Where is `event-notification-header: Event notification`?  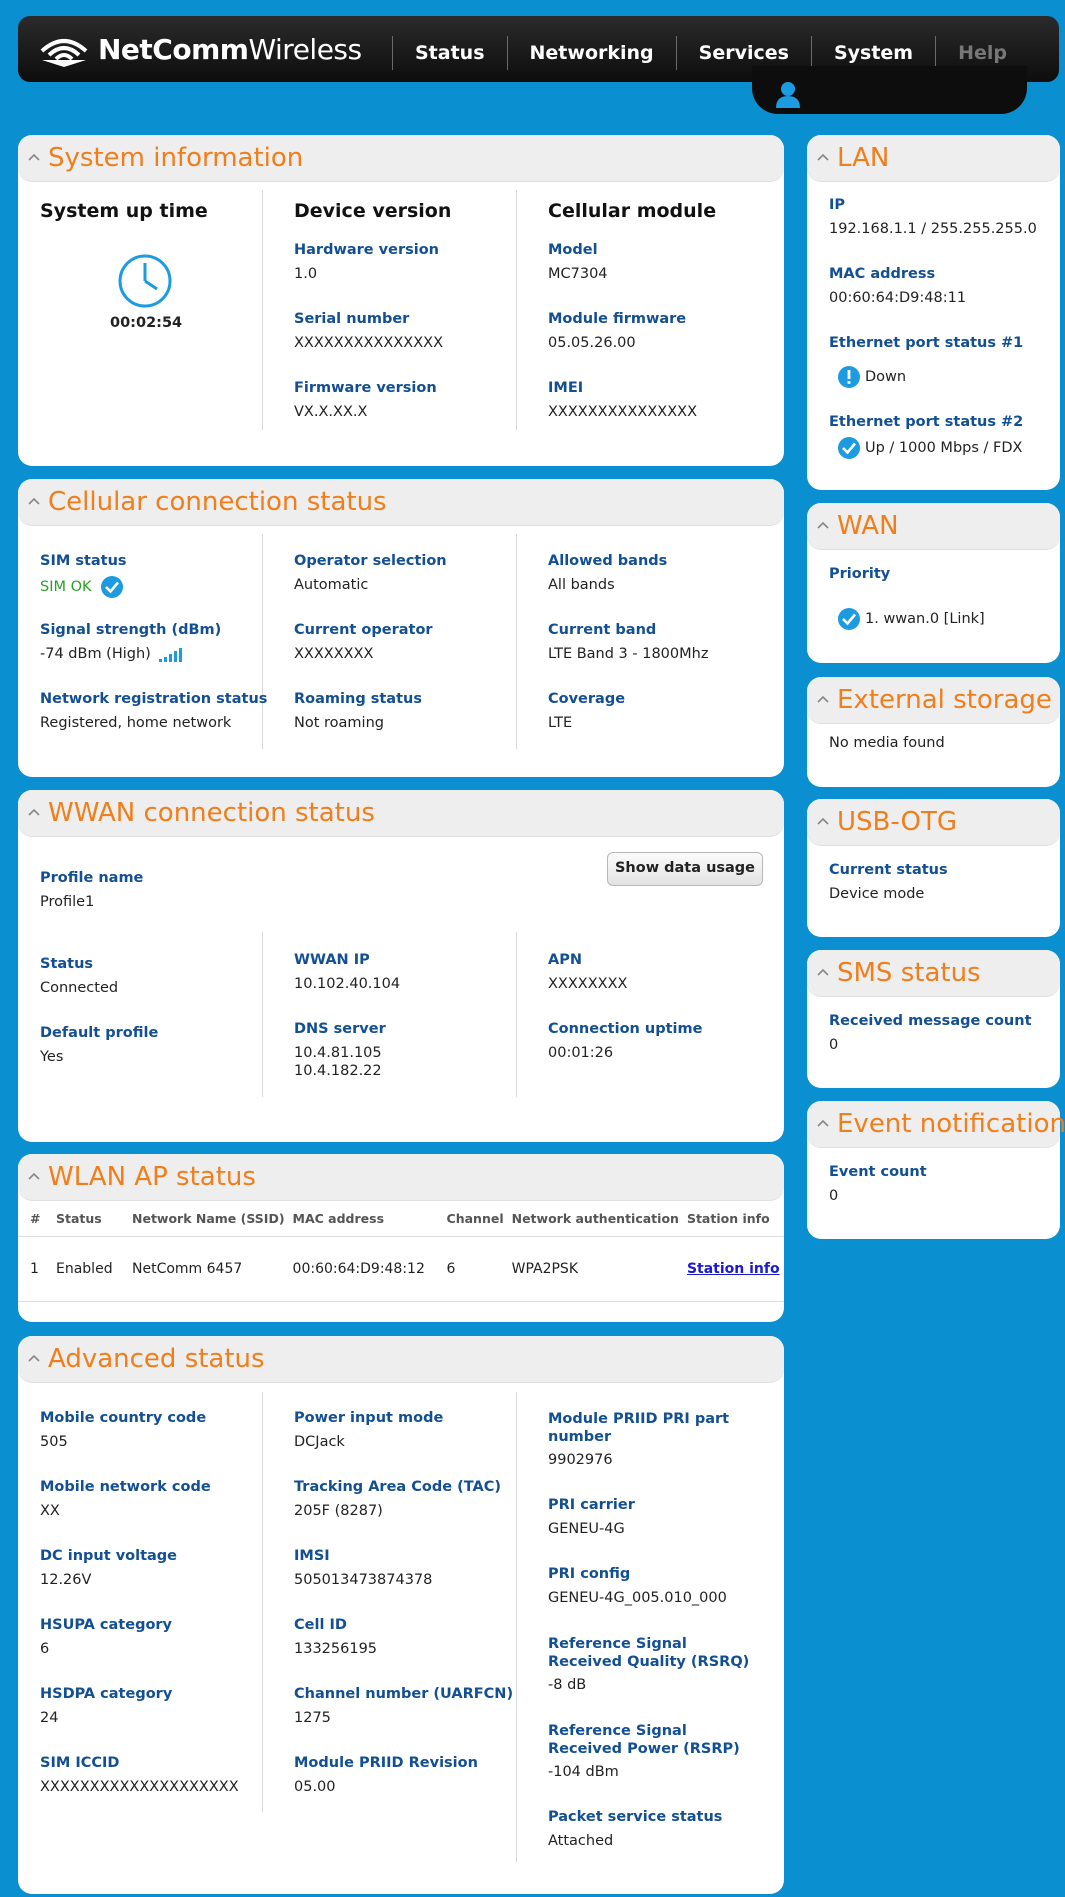
event-notification-header: Event notification is located at coordinates (936, 1124).